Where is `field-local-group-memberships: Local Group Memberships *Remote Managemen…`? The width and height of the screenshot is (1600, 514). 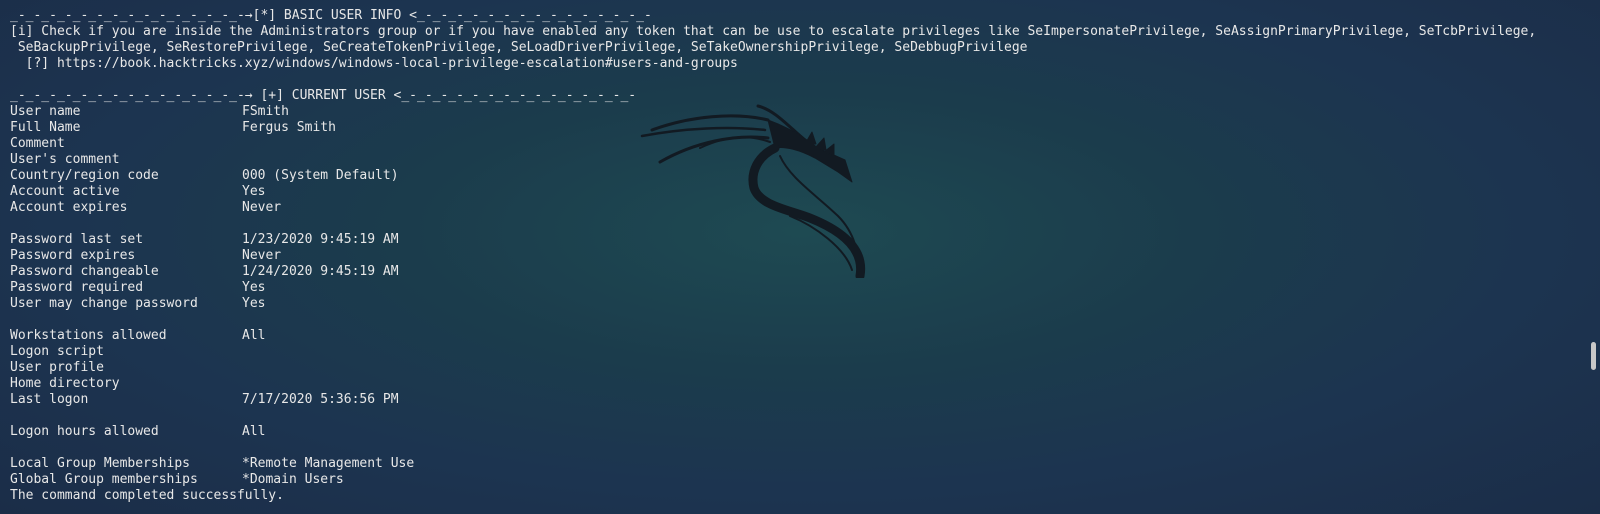
field-local-group-memberships: Local Group Memberships *Remote Managemen… is located at coordinates (212, 463).